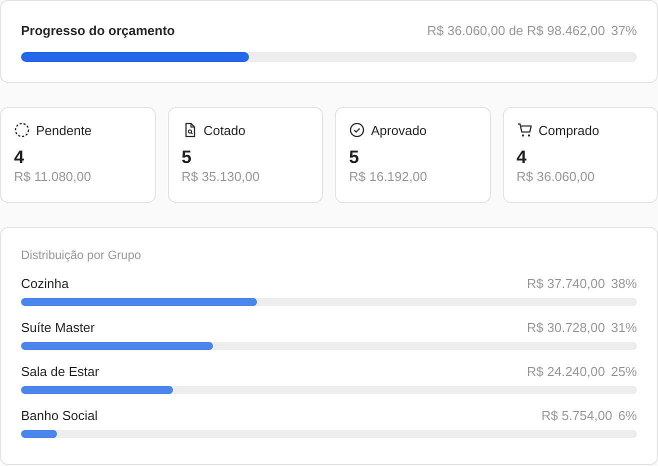 The image size is (658, 466). Describe the element at coordinates (64, 130) in the screenshot. I see `status-label: Pendente` at that location.